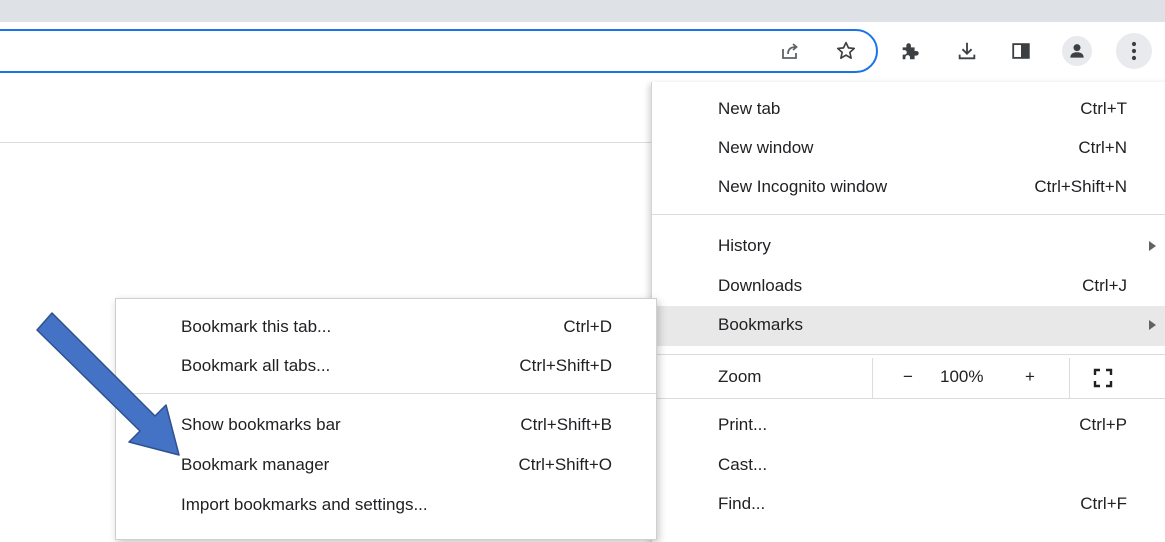 Image resolution: width=1165 pixels, height=542 pixels. Describe the element at coordinates (1103, 503) in the screenshot. I see `menu-item-shortcut: Ctrl+F` at that location.